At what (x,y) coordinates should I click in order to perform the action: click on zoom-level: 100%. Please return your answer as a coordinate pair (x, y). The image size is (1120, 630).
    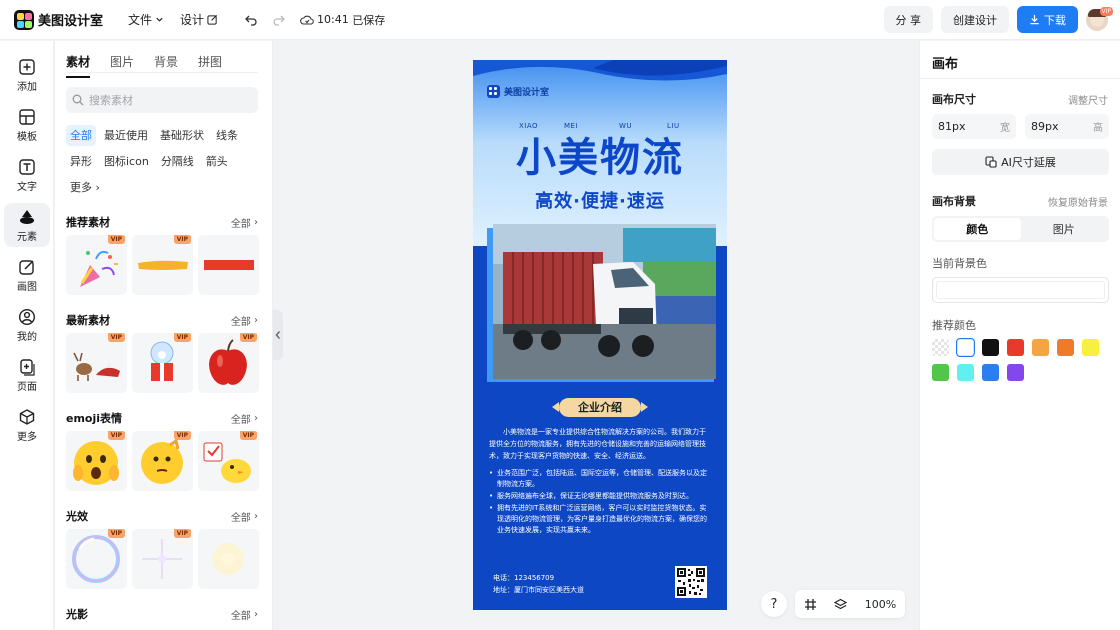
    Looking at the image, I should click on (880, 604).